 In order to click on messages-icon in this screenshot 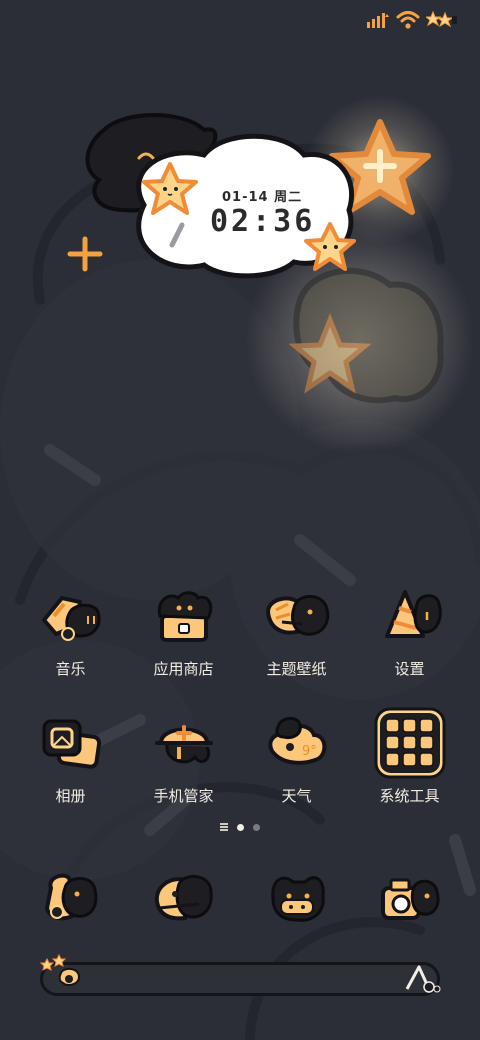, I will do `click(184, 898)`.